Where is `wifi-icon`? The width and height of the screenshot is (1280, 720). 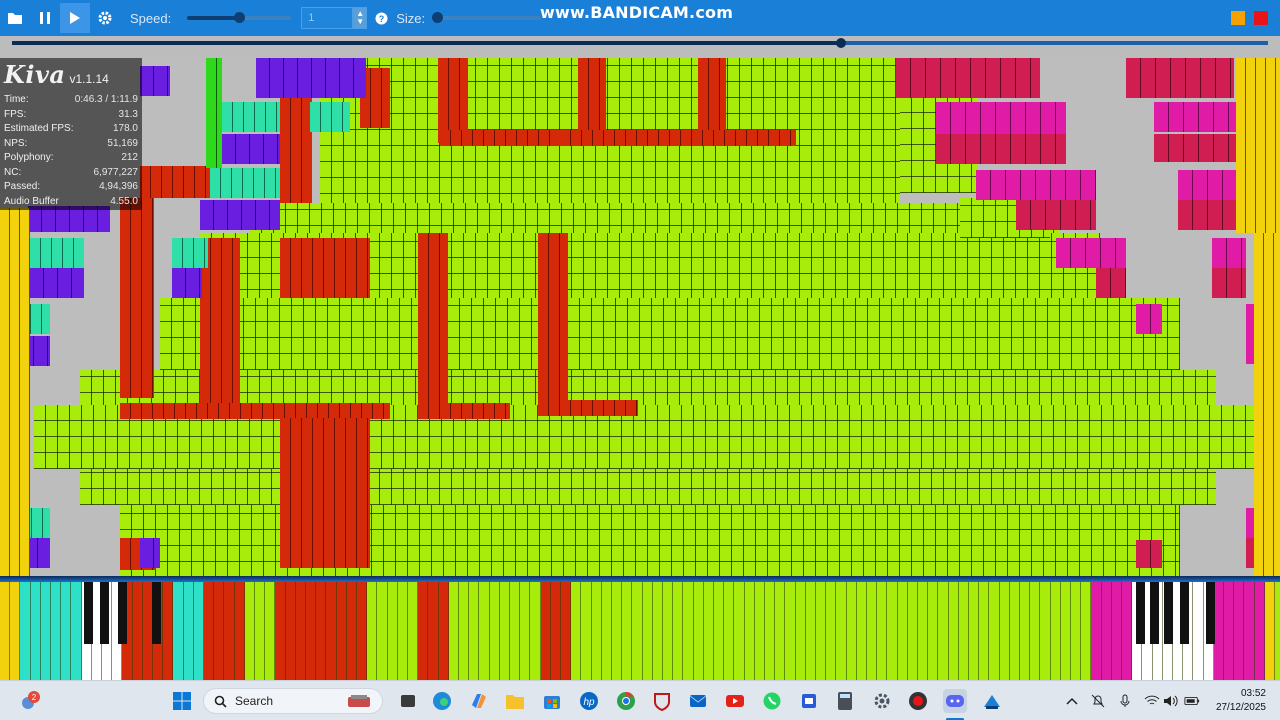
wifi-icon is located at coordinates (1152, 700).